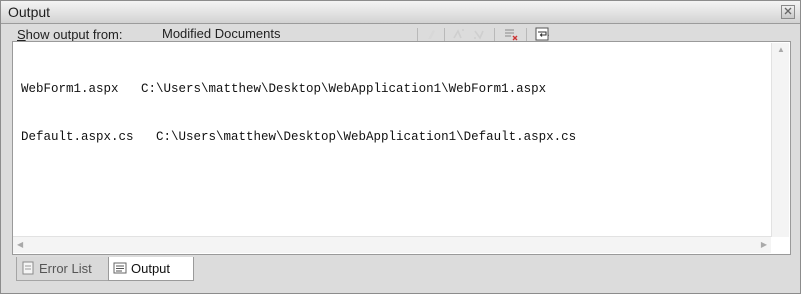 The width and height of the screenshot is (801, 294). What do you see at coordinates (65, 268) in the screenshot?
I see `tab-label: Error List` at bounding box center [65, 268].